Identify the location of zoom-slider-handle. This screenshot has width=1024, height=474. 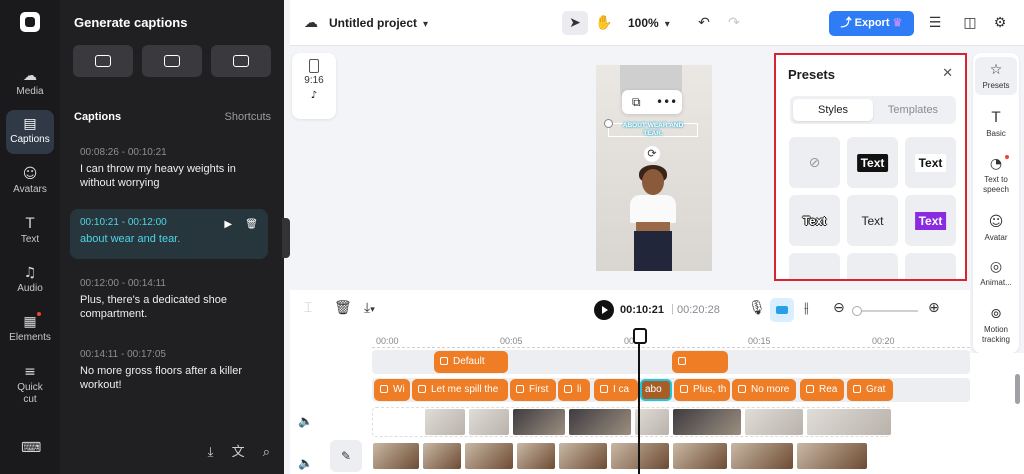
(857, 311).